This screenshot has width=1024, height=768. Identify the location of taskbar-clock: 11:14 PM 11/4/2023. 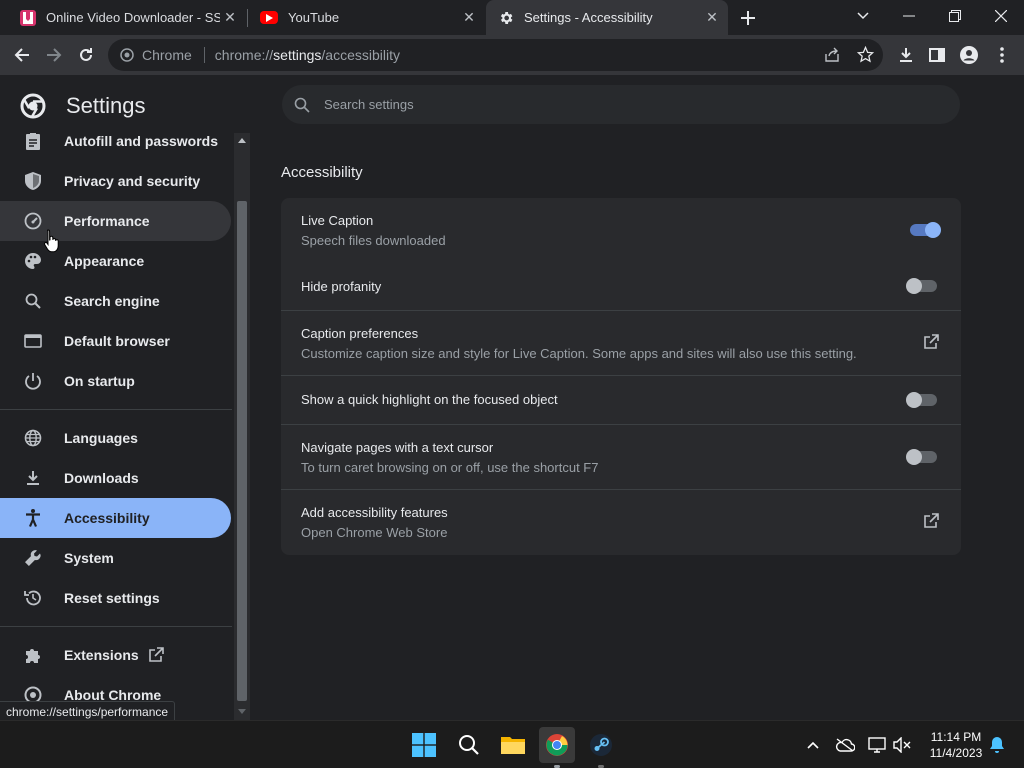
(956, 745).